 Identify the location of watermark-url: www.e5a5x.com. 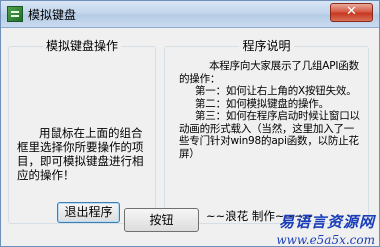
(325, 240).